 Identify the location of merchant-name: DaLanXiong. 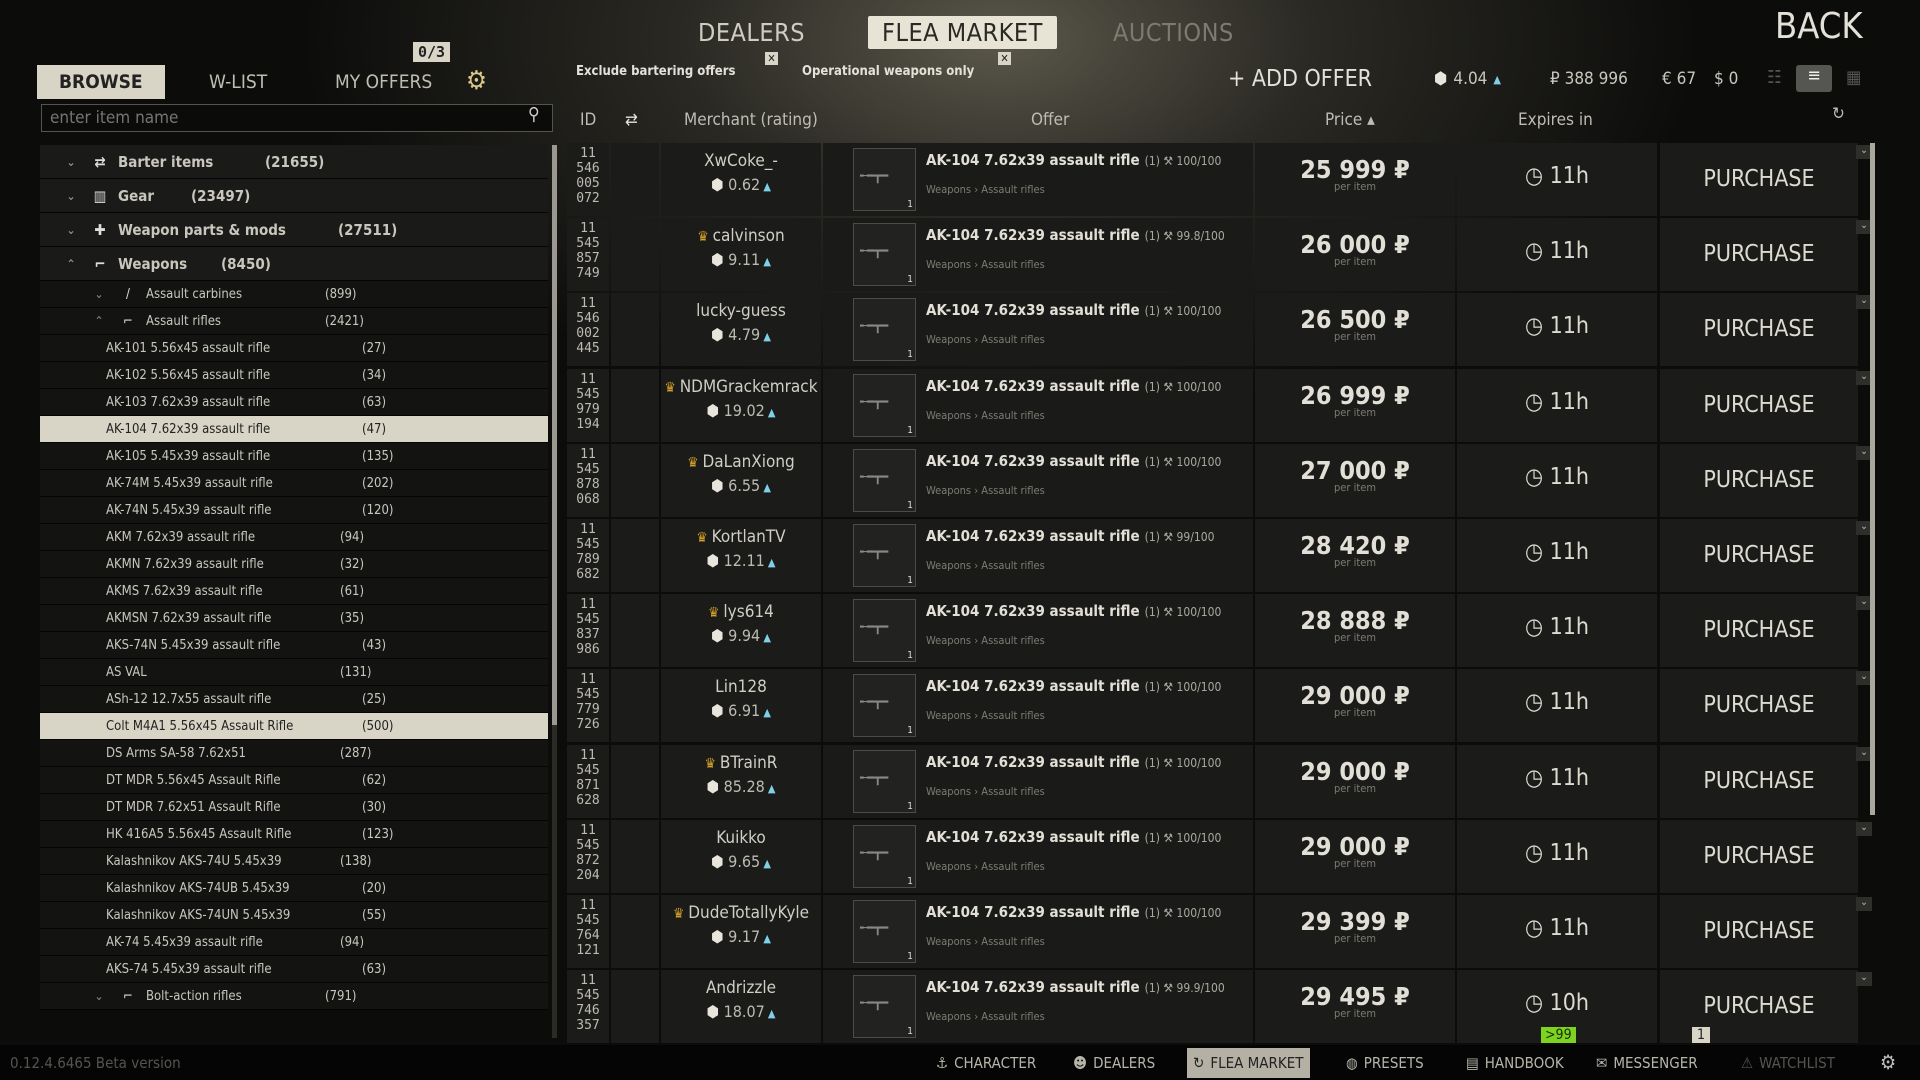
(749, 462).